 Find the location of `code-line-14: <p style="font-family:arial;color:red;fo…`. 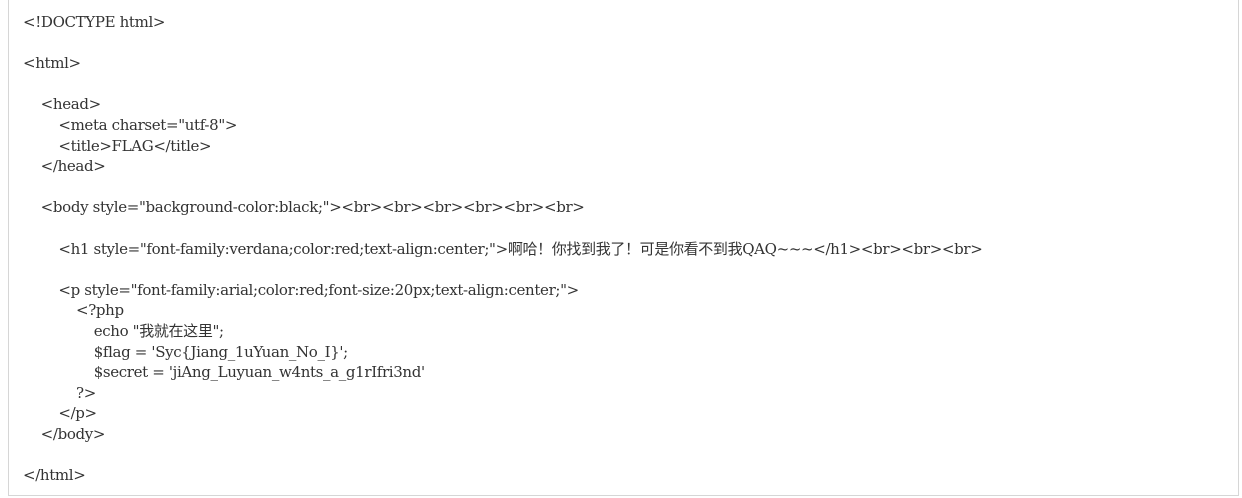

code-line-14: <p style="font-family:arial;color:red;fo… is located at coordinates (301, 289).